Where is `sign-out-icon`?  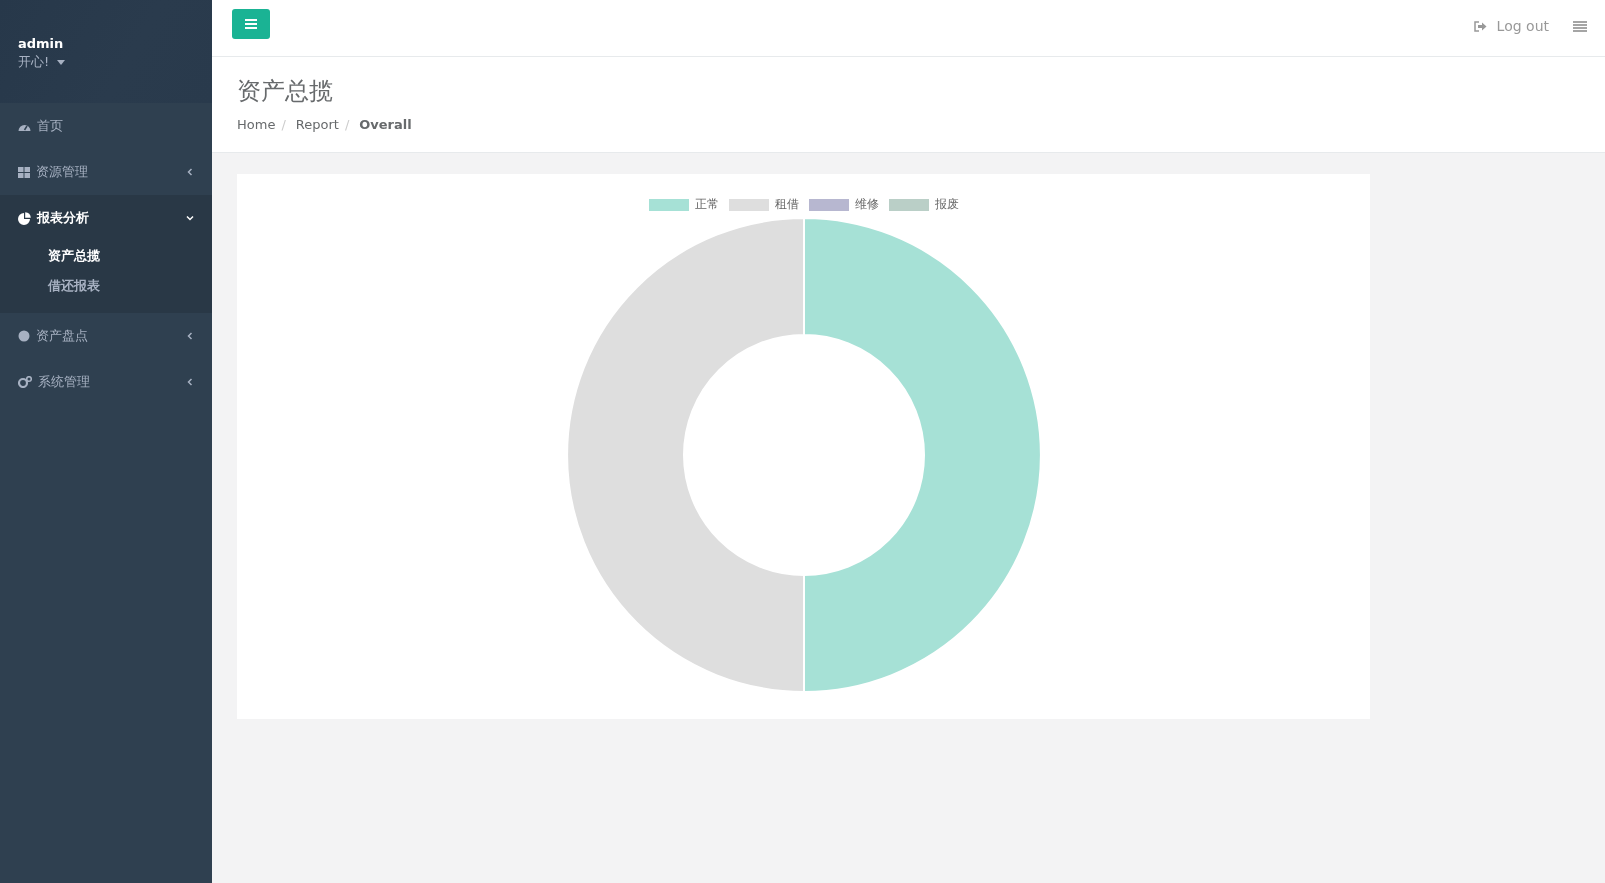 sign-out-icon is located at coordinates (1480, 26).